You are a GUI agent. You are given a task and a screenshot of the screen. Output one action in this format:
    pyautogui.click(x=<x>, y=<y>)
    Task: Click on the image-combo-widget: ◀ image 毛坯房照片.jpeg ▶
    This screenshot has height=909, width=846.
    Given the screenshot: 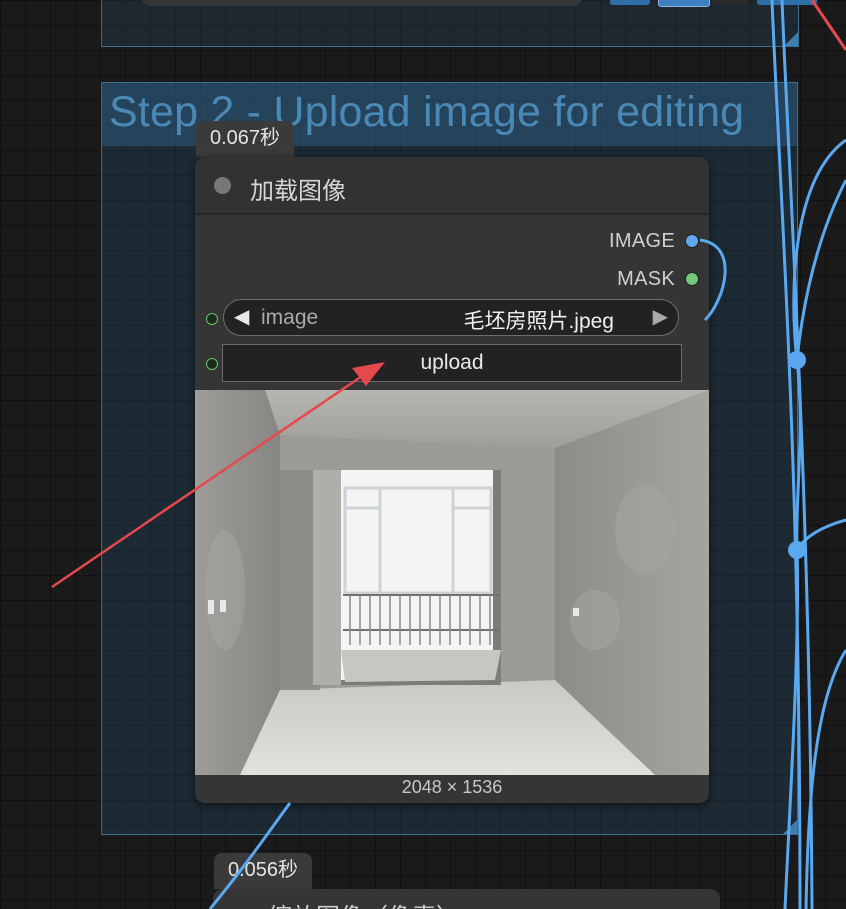 What is the action you would take?
    pyautogui.click(x=451, y=317)
    